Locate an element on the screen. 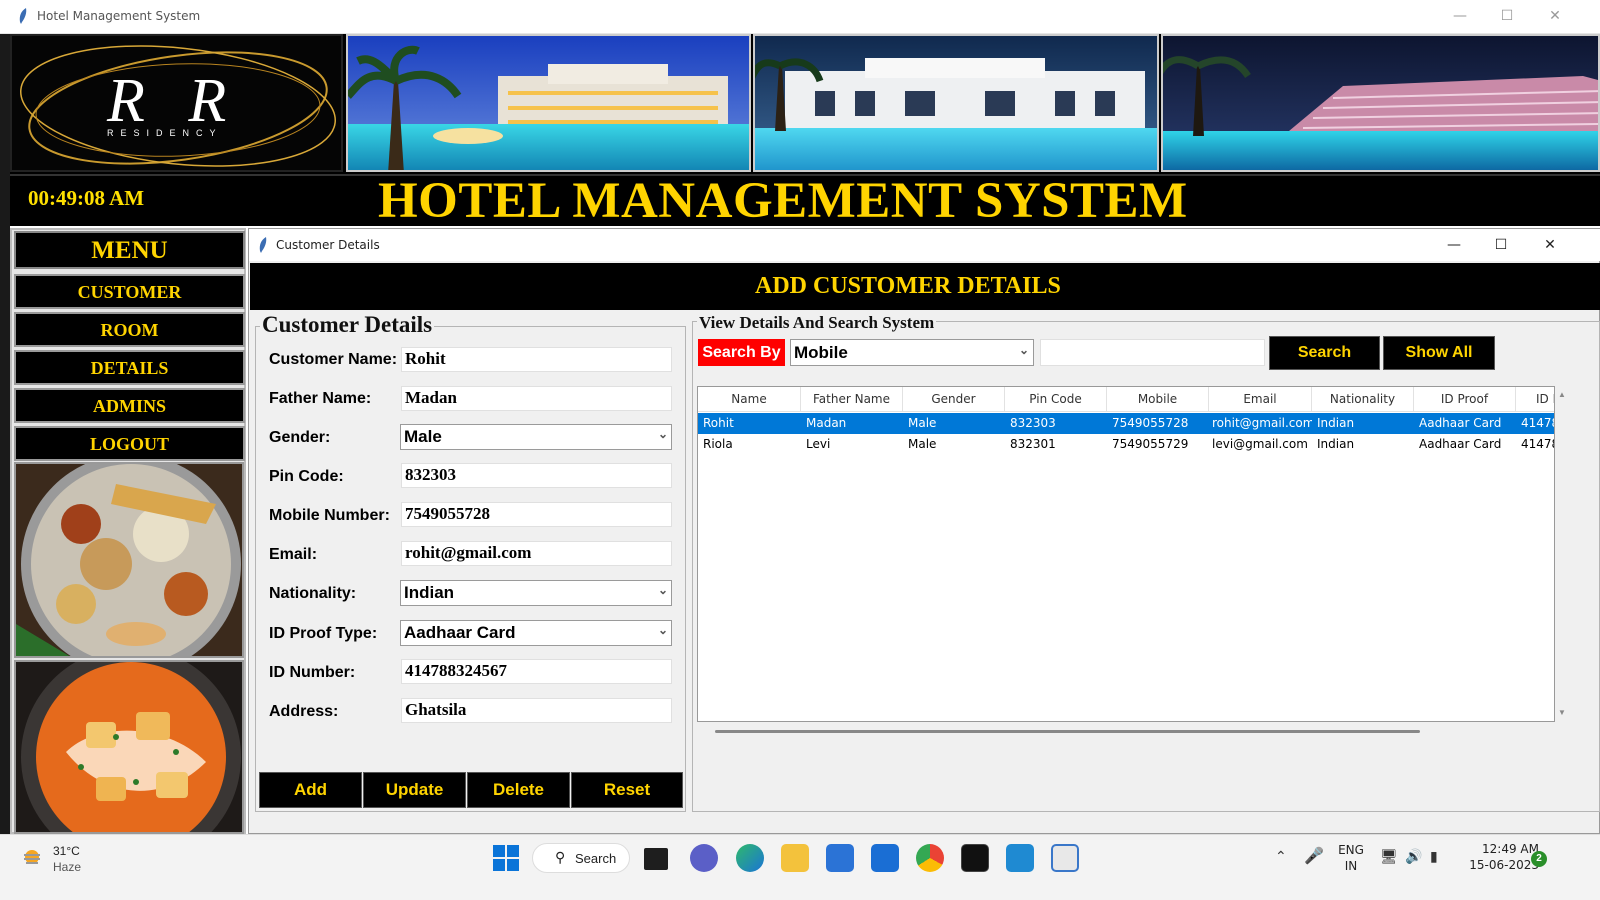 The width and height of the screenshot is (1600, 900). taskbar-search-box: ⚲ Search is located at coordinates (581, 858).